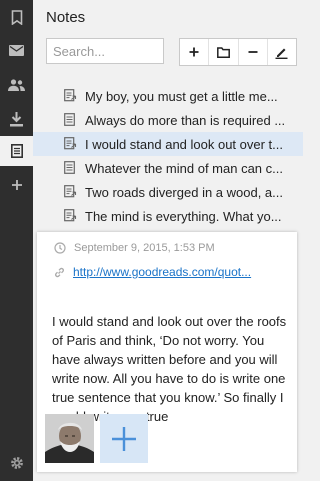 This screenshot has width=320, height=481. I want to click on mail-icon, so click(16, 50).